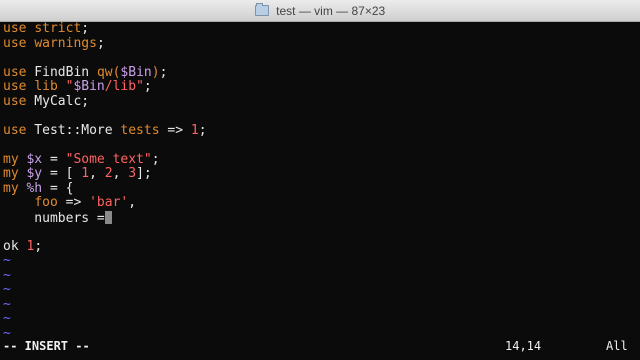  Describe the element at coordinates (105, 130) in the screenshot. I see `buffer-line: use Test::More tests => 1;` at that location.